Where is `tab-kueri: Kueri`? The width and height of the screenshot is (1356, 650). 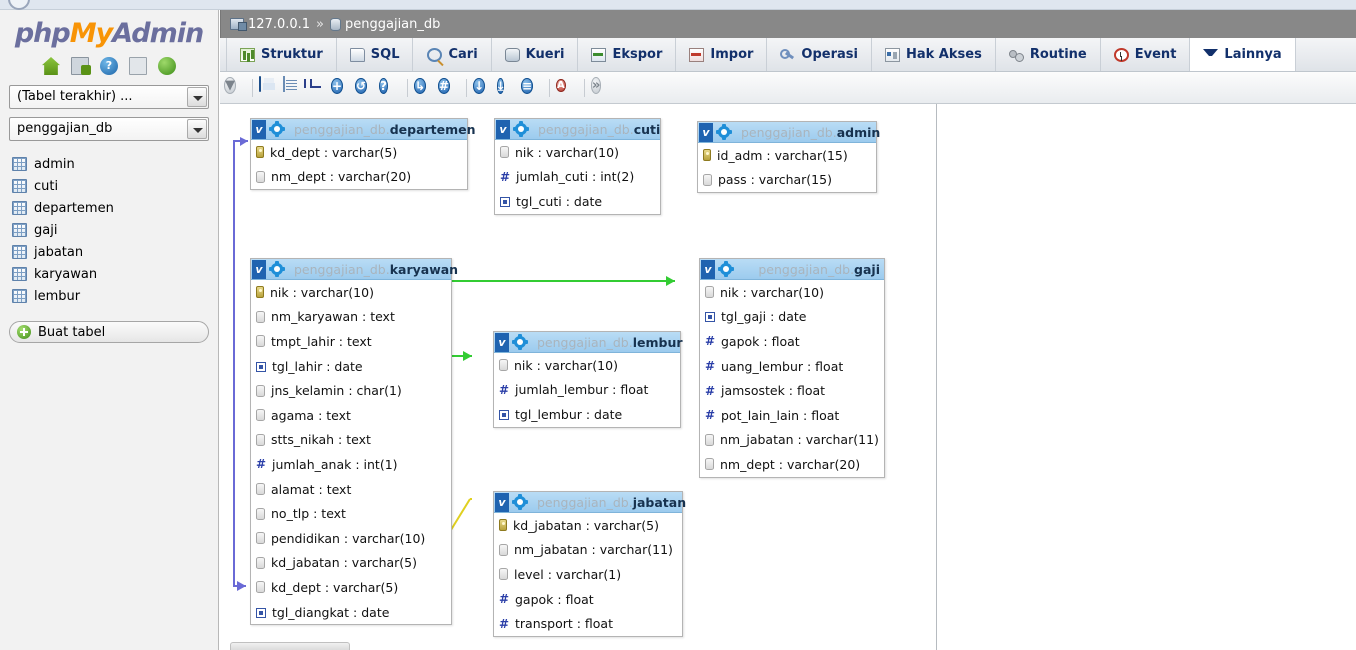
tab-kueri: Kueri is located at coordinates (535, 54).